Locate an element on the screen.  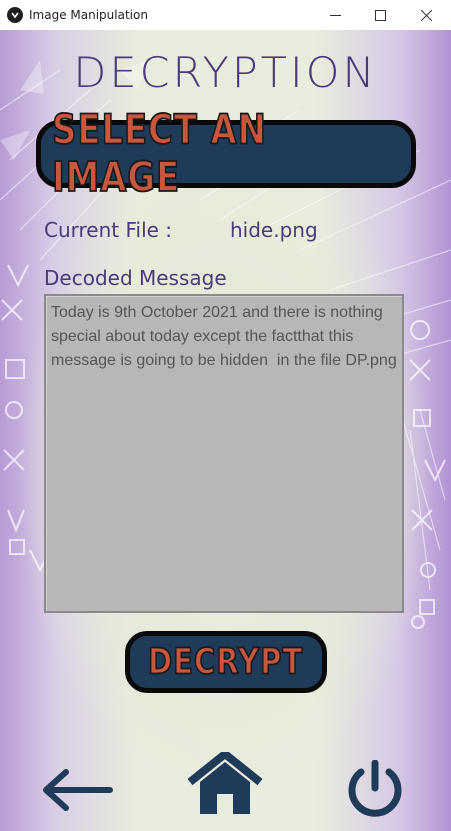
decoded-message-label: Decoded Message is located at coordinates (135, 278).